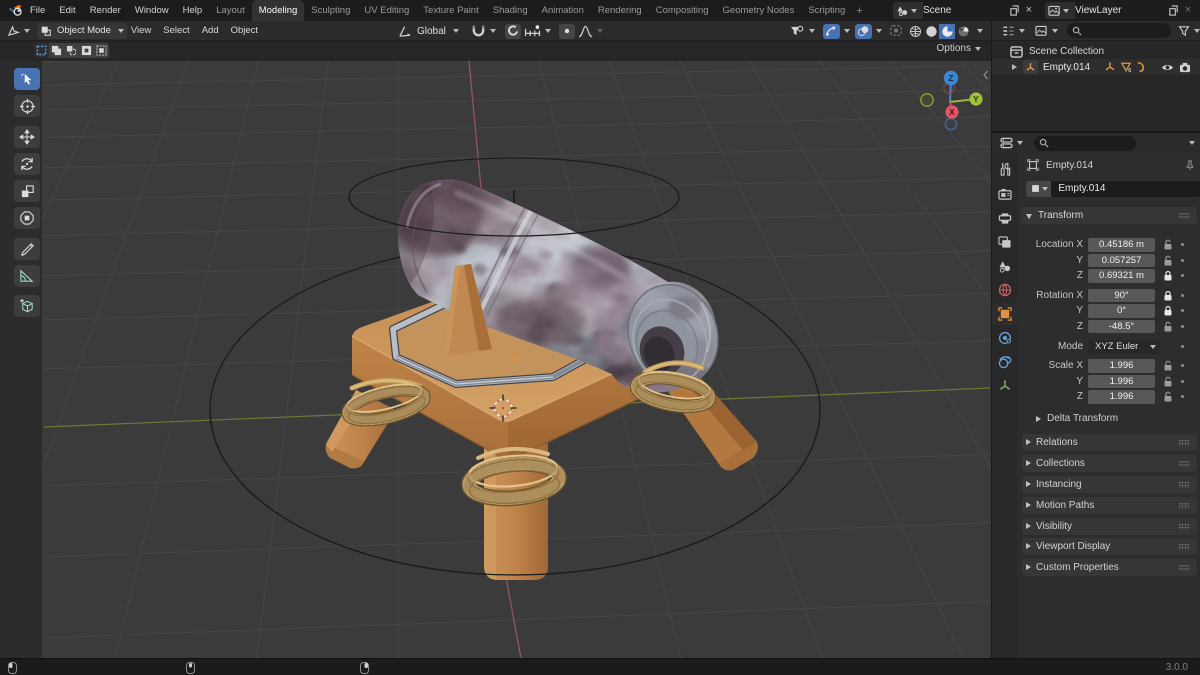  Describe the element at coordinates (976, 99) in the screenshot. I see `svg-text: Y` at that location.